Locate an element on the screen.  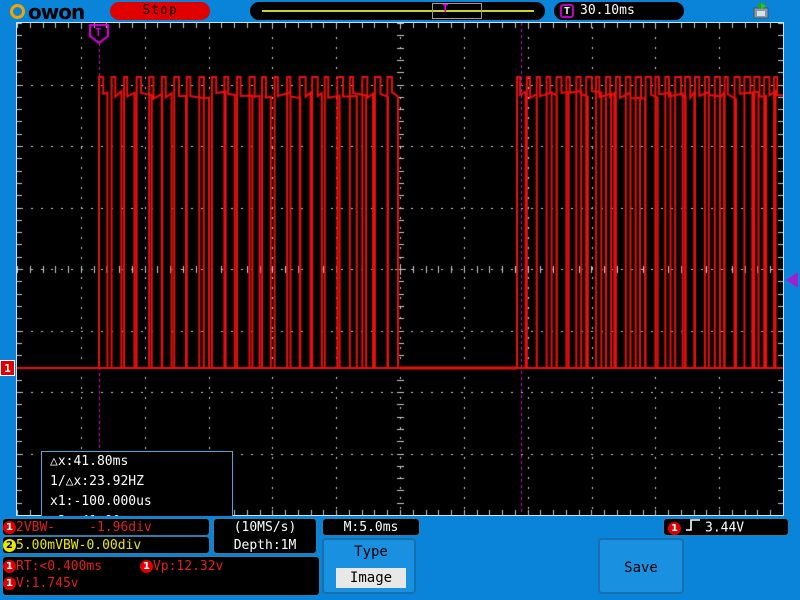
sample-rate: (10MS/s) is located at coordinates (265, 527).